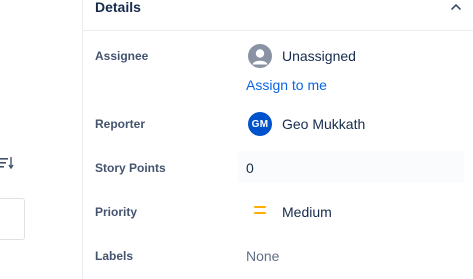 This screenshot has width=473, height=279. What do you see at coordinates (120, 124) in the screenshot?
I see `reporter-label: Reporter` at bounding box center [120, 124].